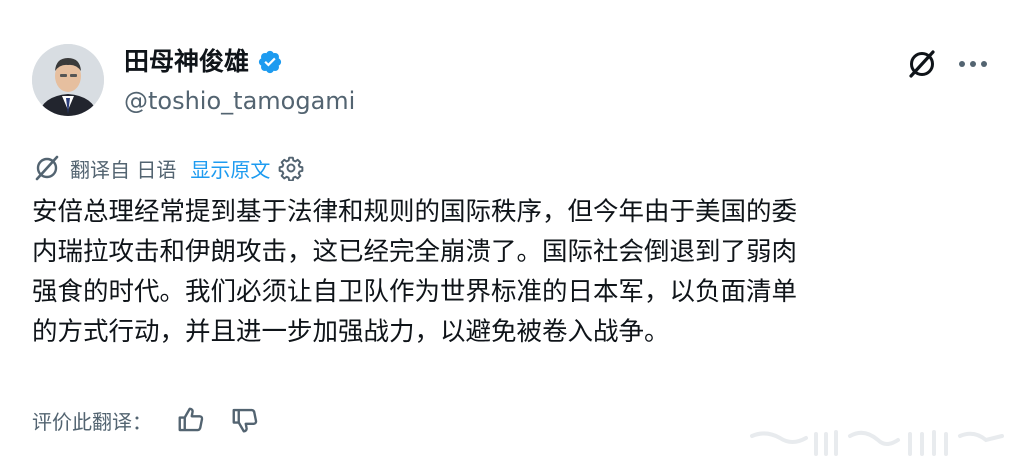  I want to click on author-name-row: 田母神俊雄, so click(203, 62).